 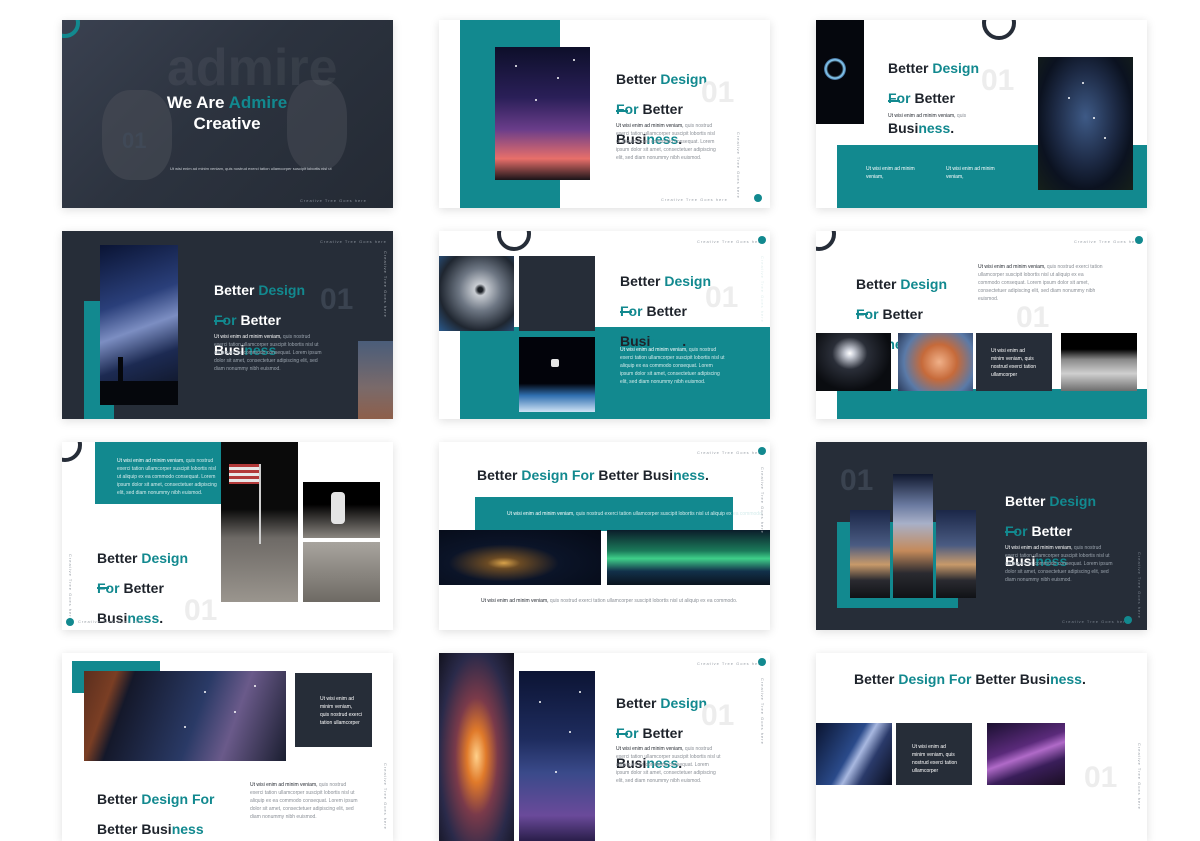 I want to click on forest-sky-photo, so click(x=1085, y=123).